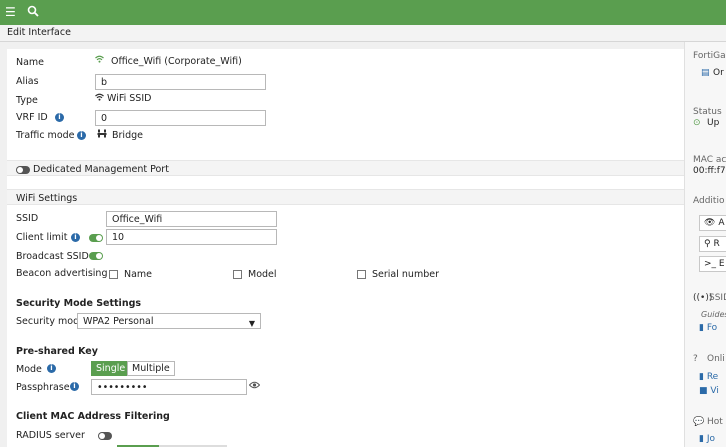 This screenshot has height=447, width=726. I want to click on online-help-label: Onli, so click(716, 359).